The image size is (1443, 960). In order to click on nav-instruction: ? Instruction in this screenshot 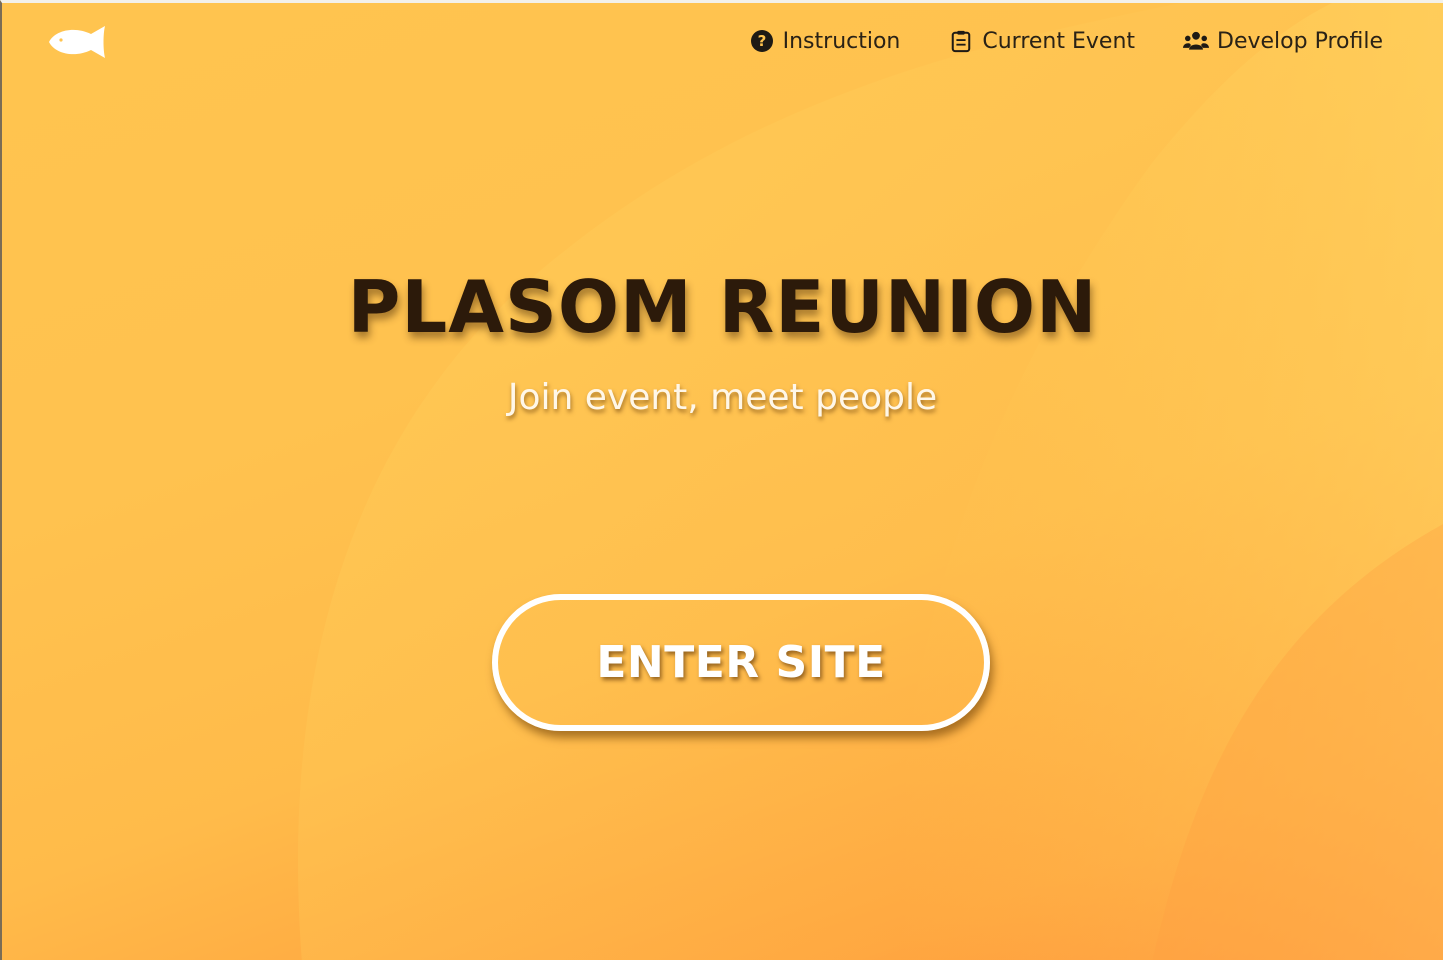, I will do `click(825, 41)`.